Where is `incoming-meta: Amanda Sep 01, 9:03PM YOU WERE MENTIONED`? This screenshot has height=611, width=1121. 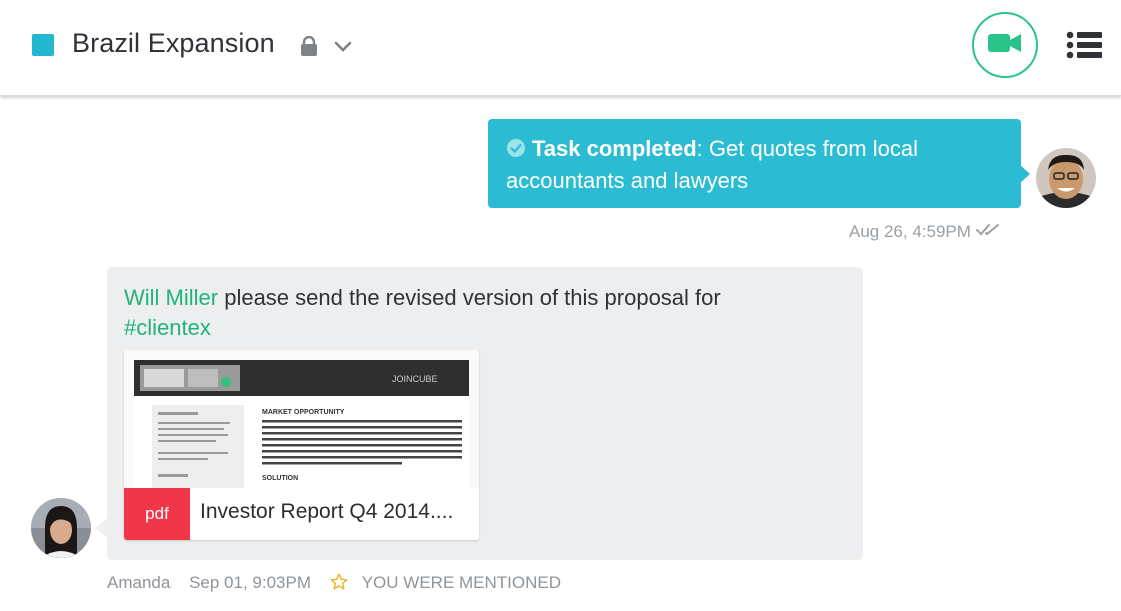
incoming-meta: Amanda Sep 01, 9:03PM YOU WERE MENTIONED is located at coordinates (341, 584).